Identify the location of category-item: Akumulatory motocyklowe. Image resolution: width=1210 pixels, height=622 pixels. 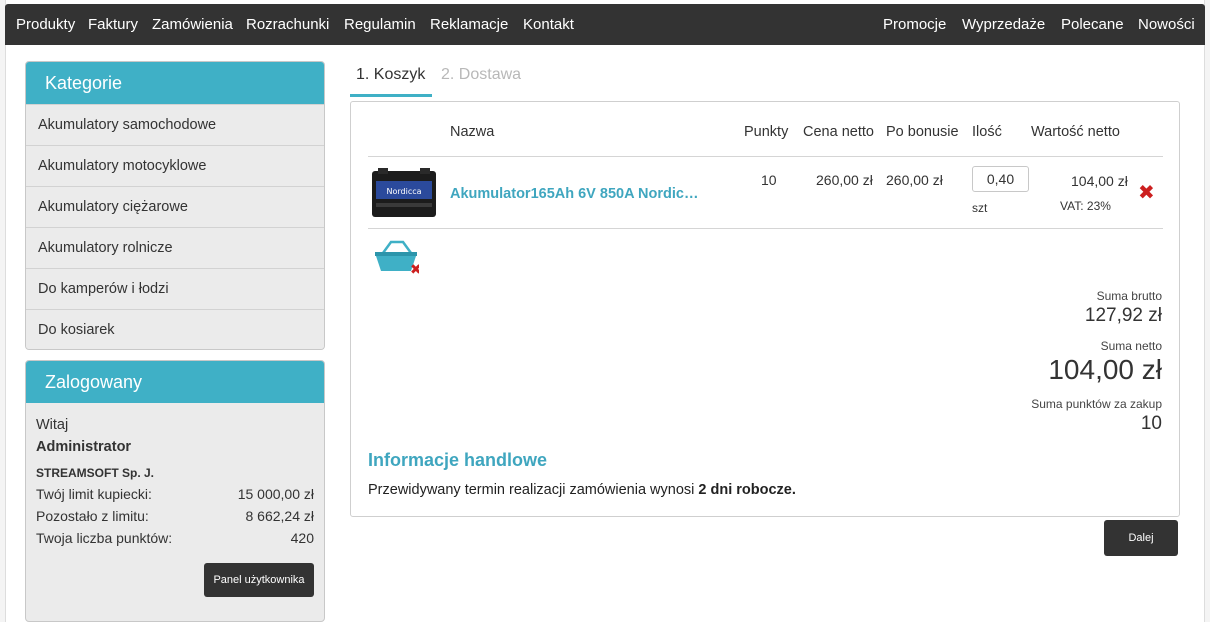
(175, 165).